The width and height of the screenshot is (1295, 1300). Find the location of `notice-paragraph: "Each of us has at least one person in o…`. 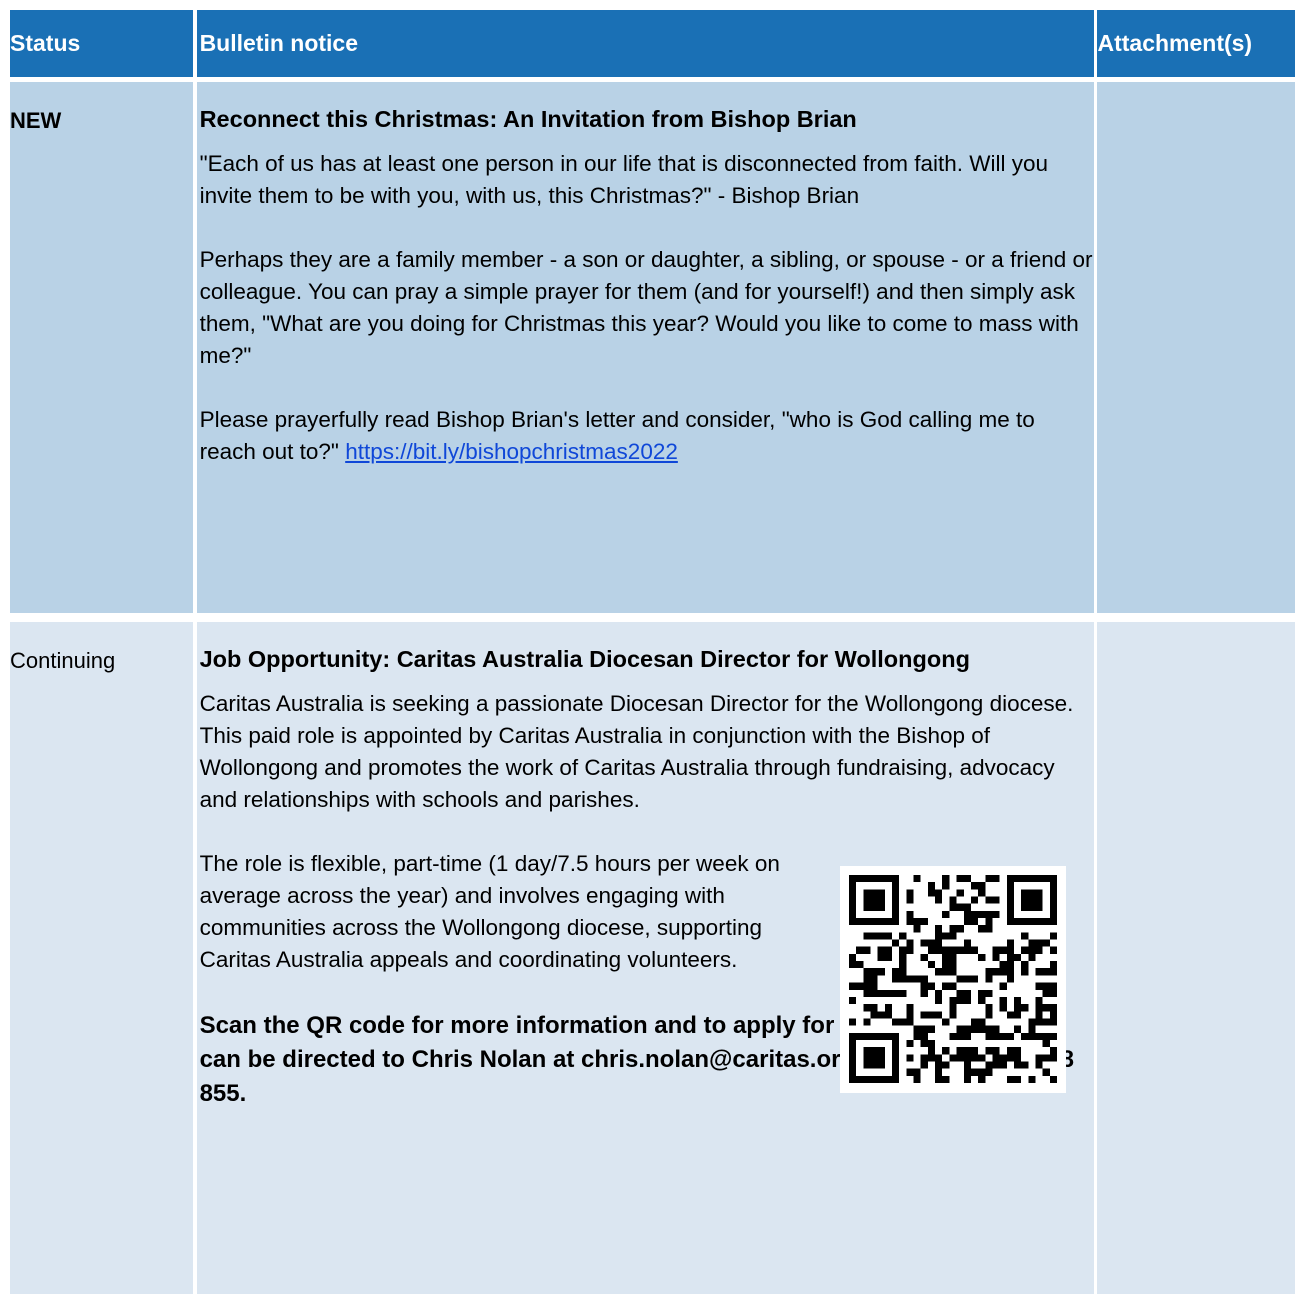

notice-paragraph: "Each of us has at least one person in o… is located at coordinates (624, 179).